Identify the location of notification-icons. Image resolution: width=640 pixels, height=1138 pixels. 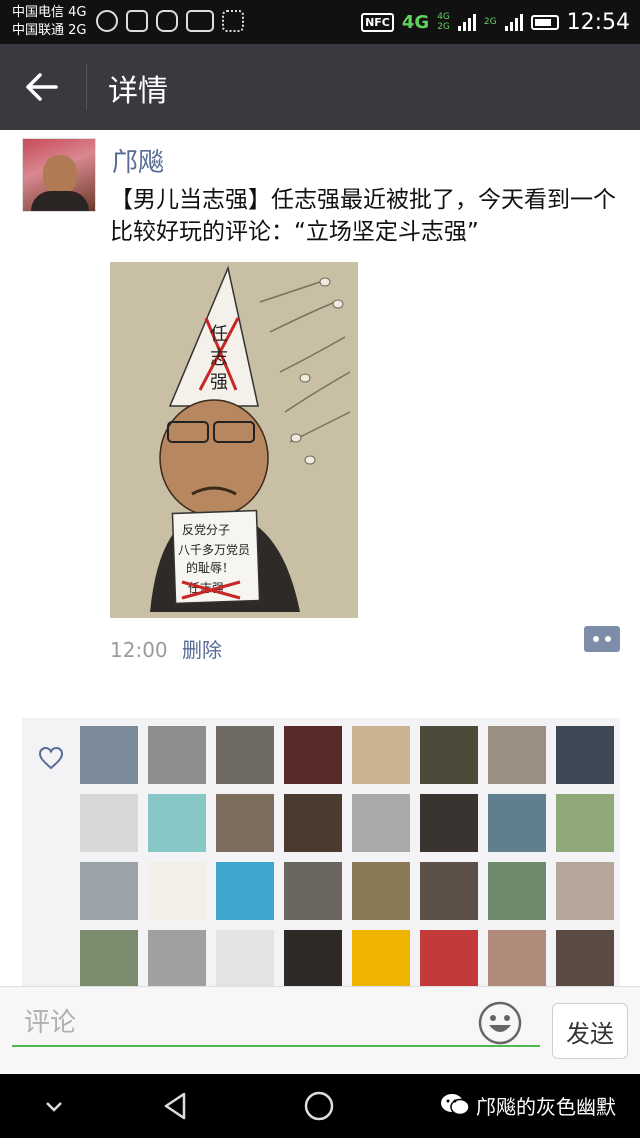
(170, 21).